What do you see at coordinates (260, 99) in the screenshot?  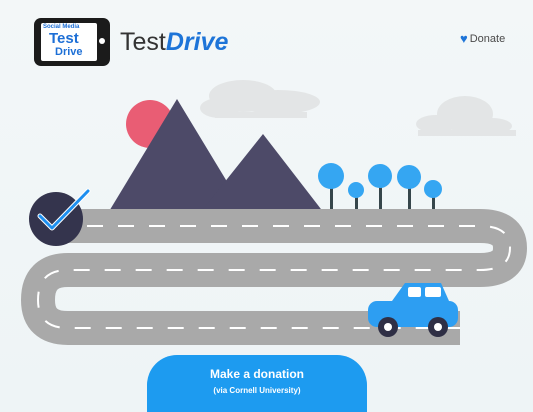 I see `cloud-left` at bounding box center [260, 99].